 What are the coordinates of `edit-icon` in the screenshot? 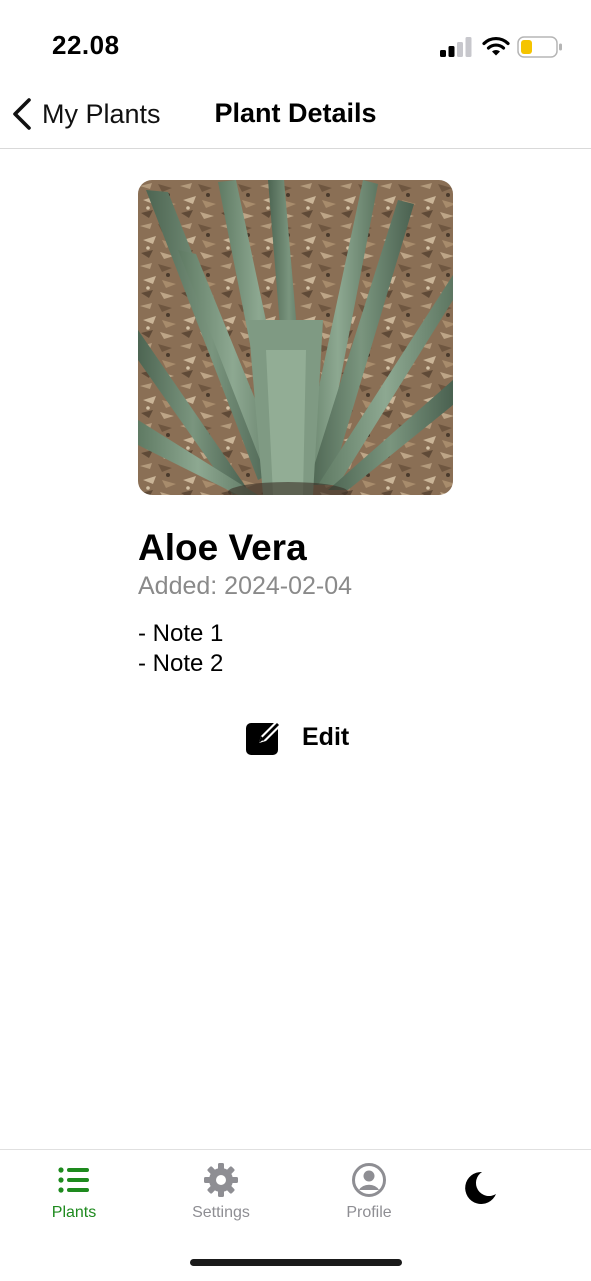 It's located at (264, 737).